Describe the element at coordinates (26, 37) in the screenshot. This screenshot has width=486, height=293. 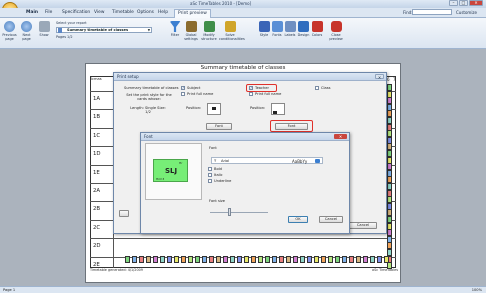
I see `next-page-label: Next page` at that location.